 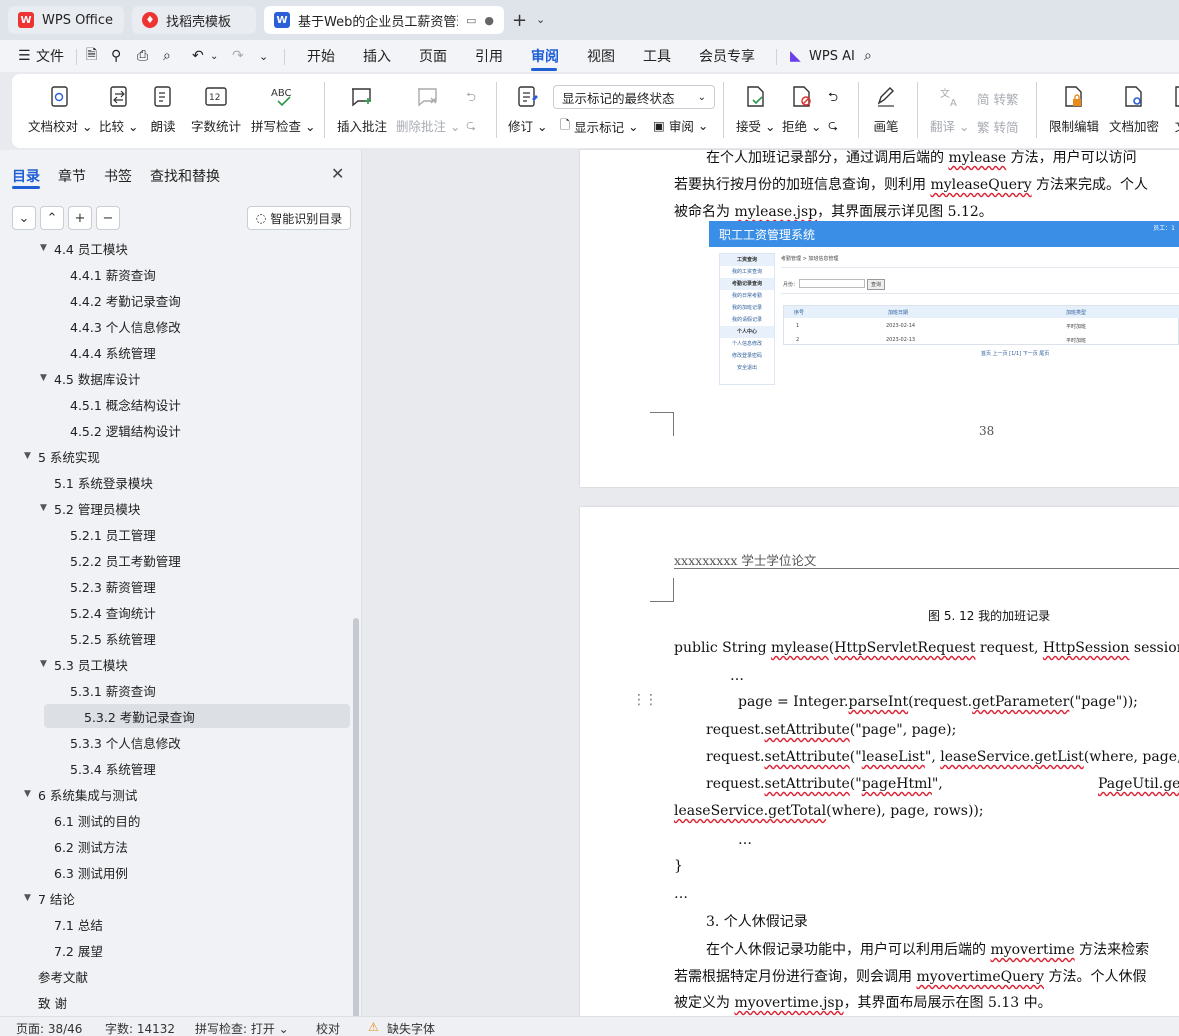 What do you see at coordinates (118, 300) in the screenshot?
I see `toc-item: 4.4.2 考勤记录查询` at bounding box center [118, 300].